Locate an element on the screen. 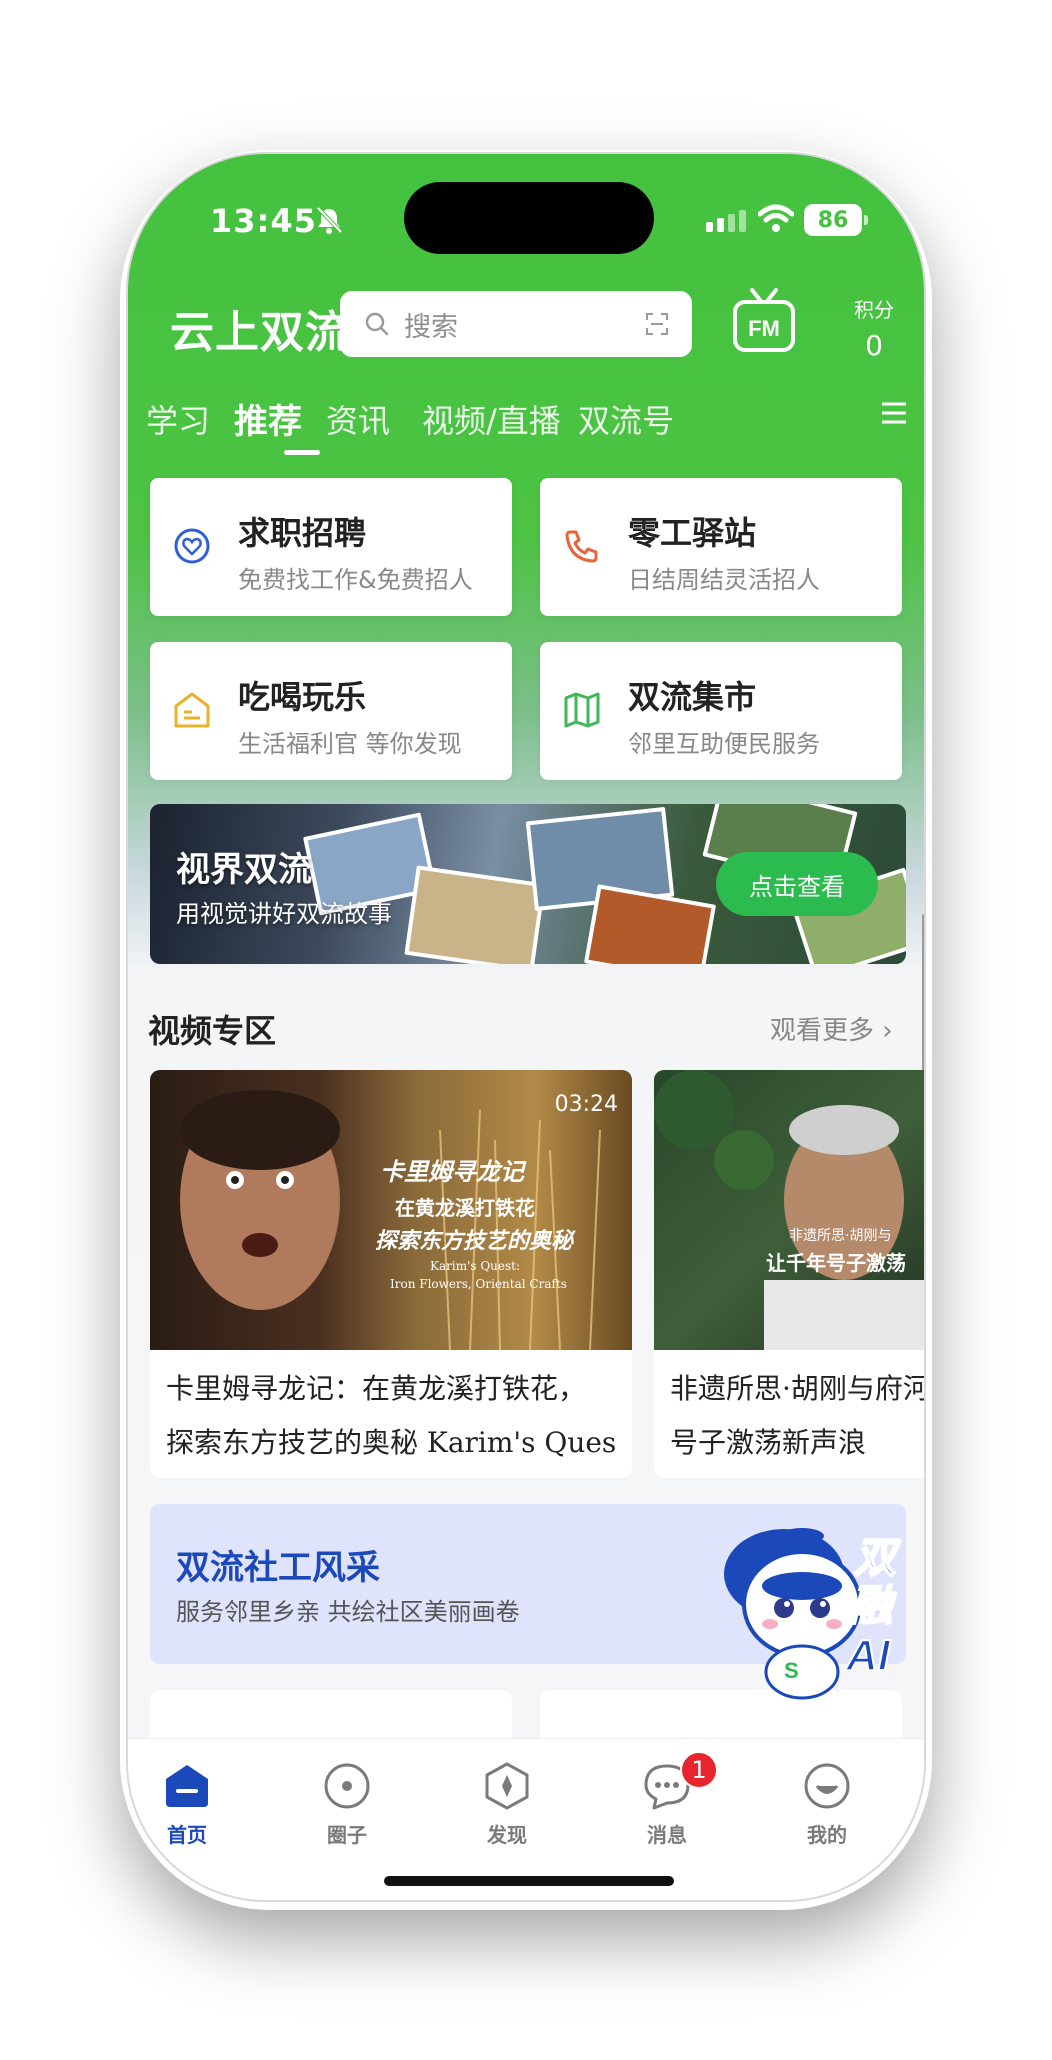  home-icon is located at coordinates (187, 1786).